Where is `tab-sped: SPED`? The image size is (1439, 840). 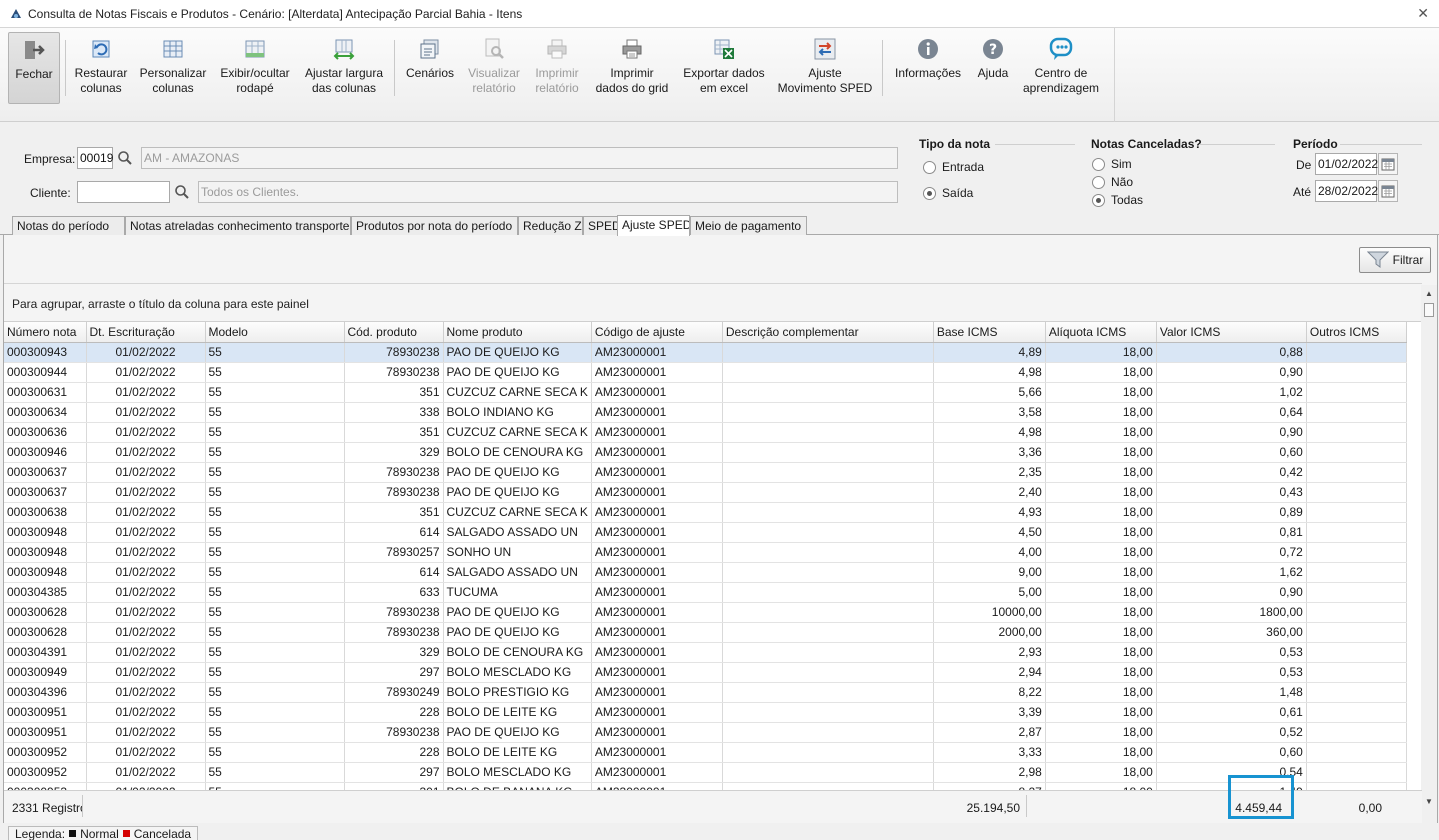 tab-sped: SPED is located at coordinates (601, 226).